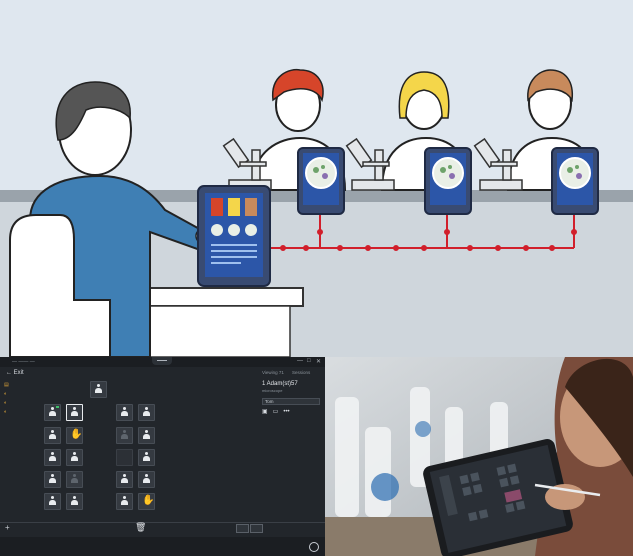 The image size is (633, 556). Describe the element at coordinates (234, 236) in the screenshot. I see `teacher-tablet` at that location.